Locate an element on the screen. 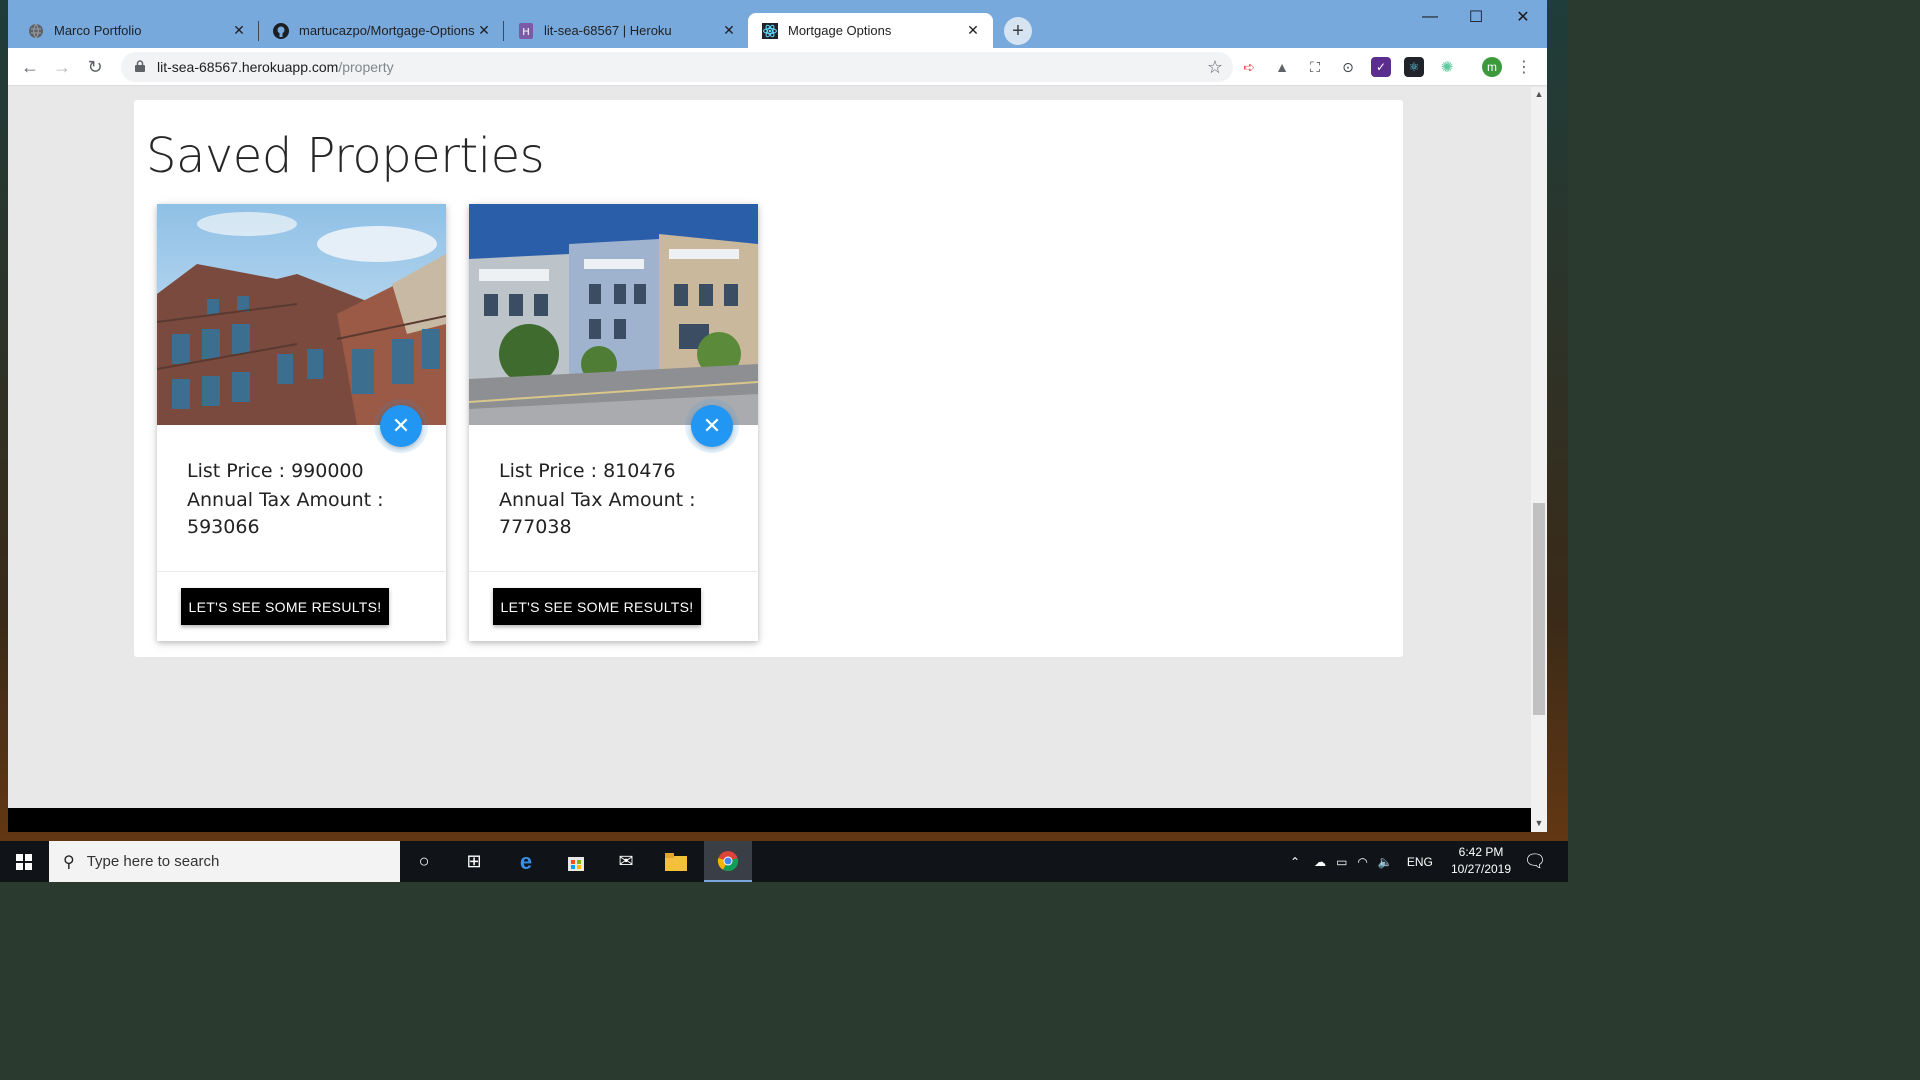 This screenshot has width=1920, height=1080. menu-kebab-icon: ⋮ is located at coordinates (1524, 67).